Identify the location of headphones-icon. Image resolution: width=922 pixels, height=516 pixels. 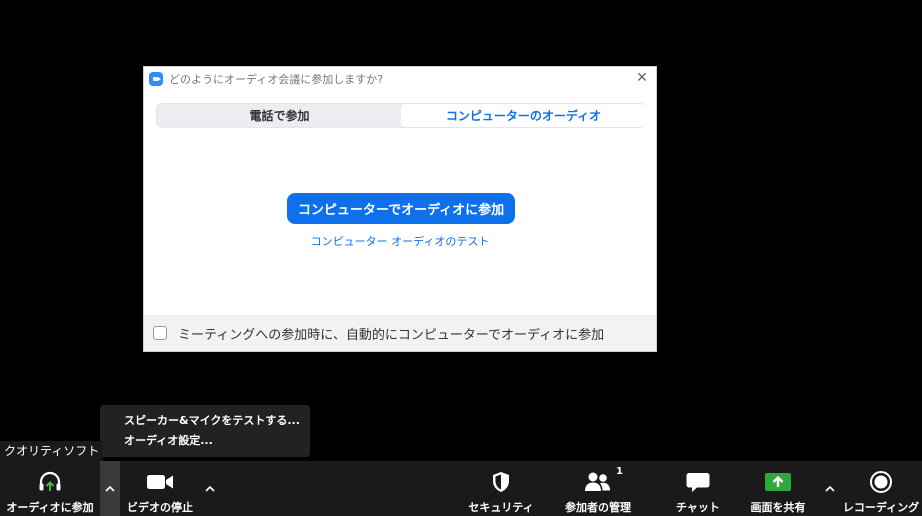
(50, 482).